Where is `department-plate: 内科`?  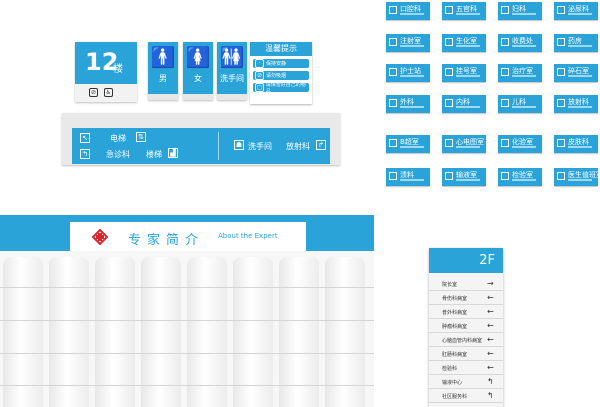 department-plate: 内科 is located at coordinates (464, 104).